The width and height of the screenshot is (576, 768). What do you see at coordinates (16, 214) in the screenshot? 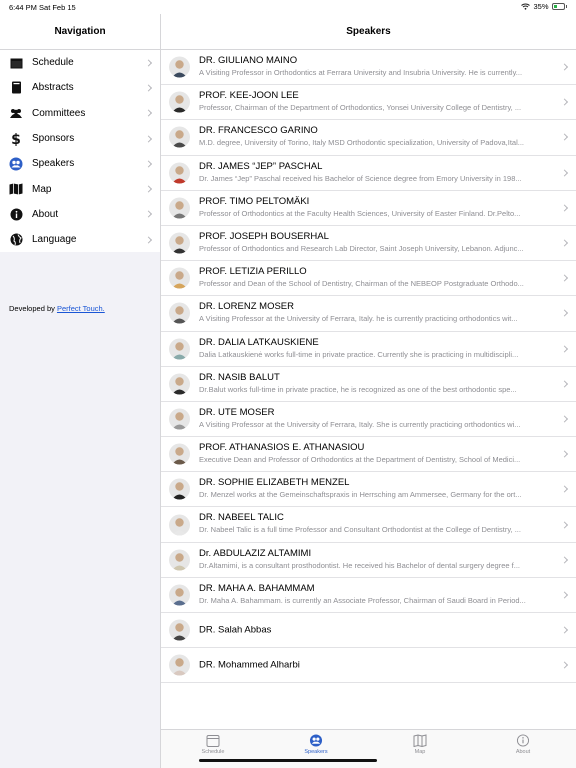
I see `info-icon` at bounding box center [16, 214].